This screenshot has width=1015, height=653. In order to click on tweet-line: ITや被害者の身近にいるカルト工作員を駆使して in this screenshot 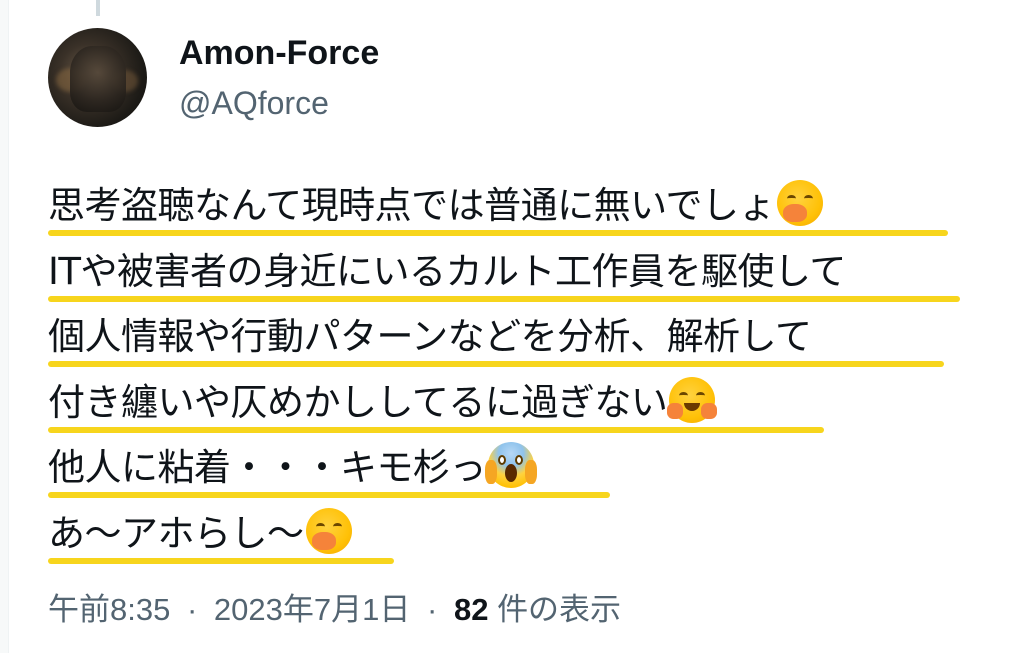, I will do `click(518, 277)`.